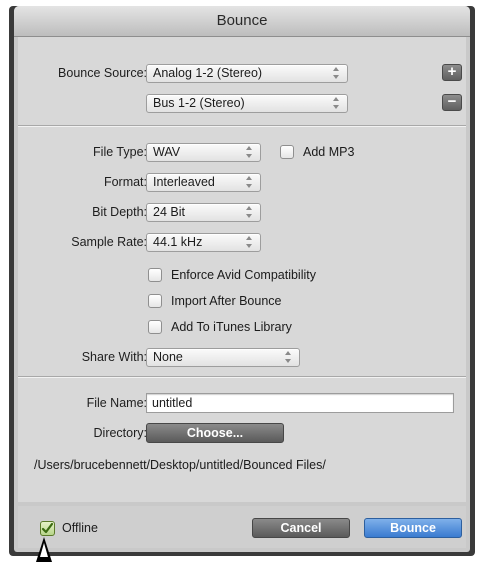  What do you see at coordinates (231, 327) in the screenshot?
I see `add-to-itunes-label: Add To iTunes Library` at bounding box center [231, 327].